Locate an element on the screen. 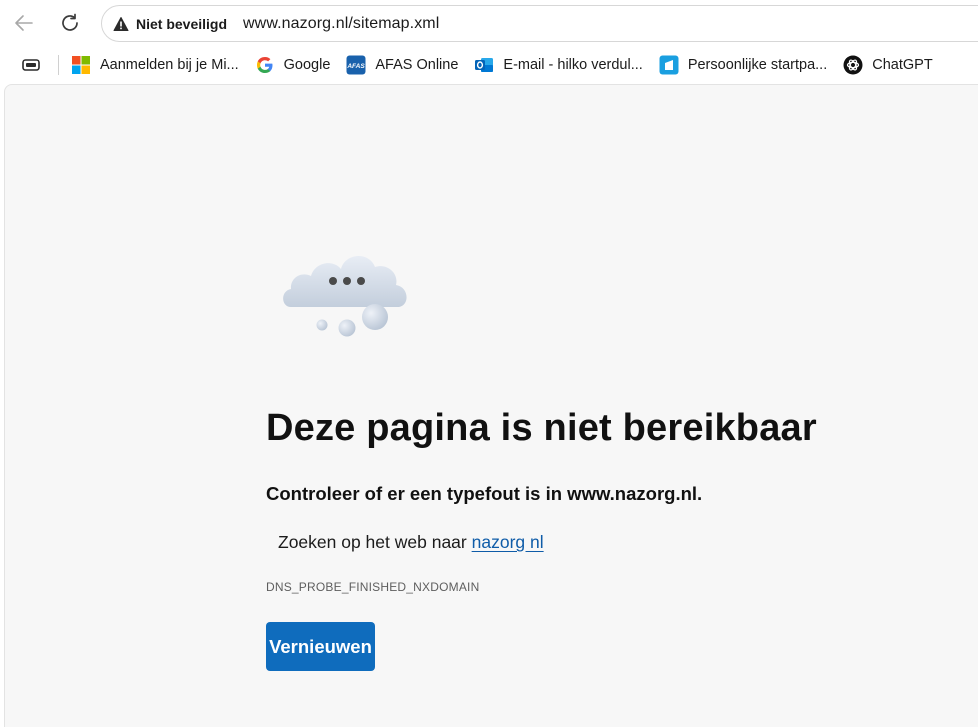  reload-button is located at coordinates (70, 23).